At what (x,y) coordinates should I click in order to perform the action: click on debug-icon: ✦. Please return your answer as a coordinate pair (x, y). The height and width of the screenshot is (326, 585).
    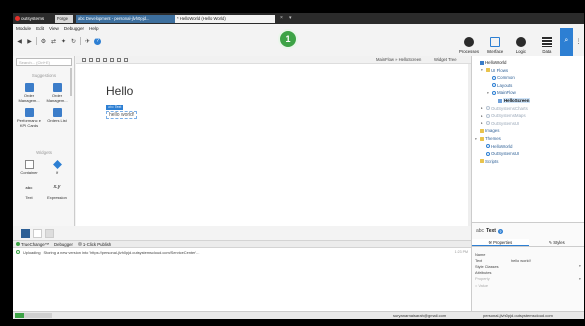
    Looking at the image, I should click on (63, 41).